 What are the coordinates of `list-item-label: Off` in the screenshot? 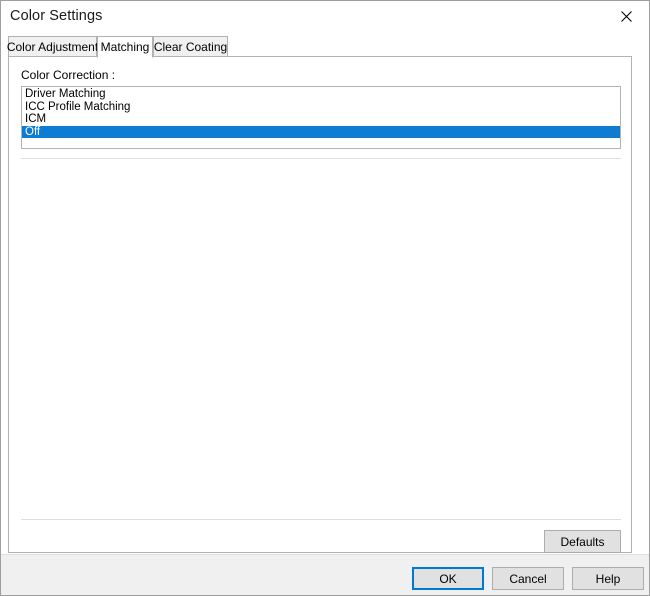 It's located at (33, 131).